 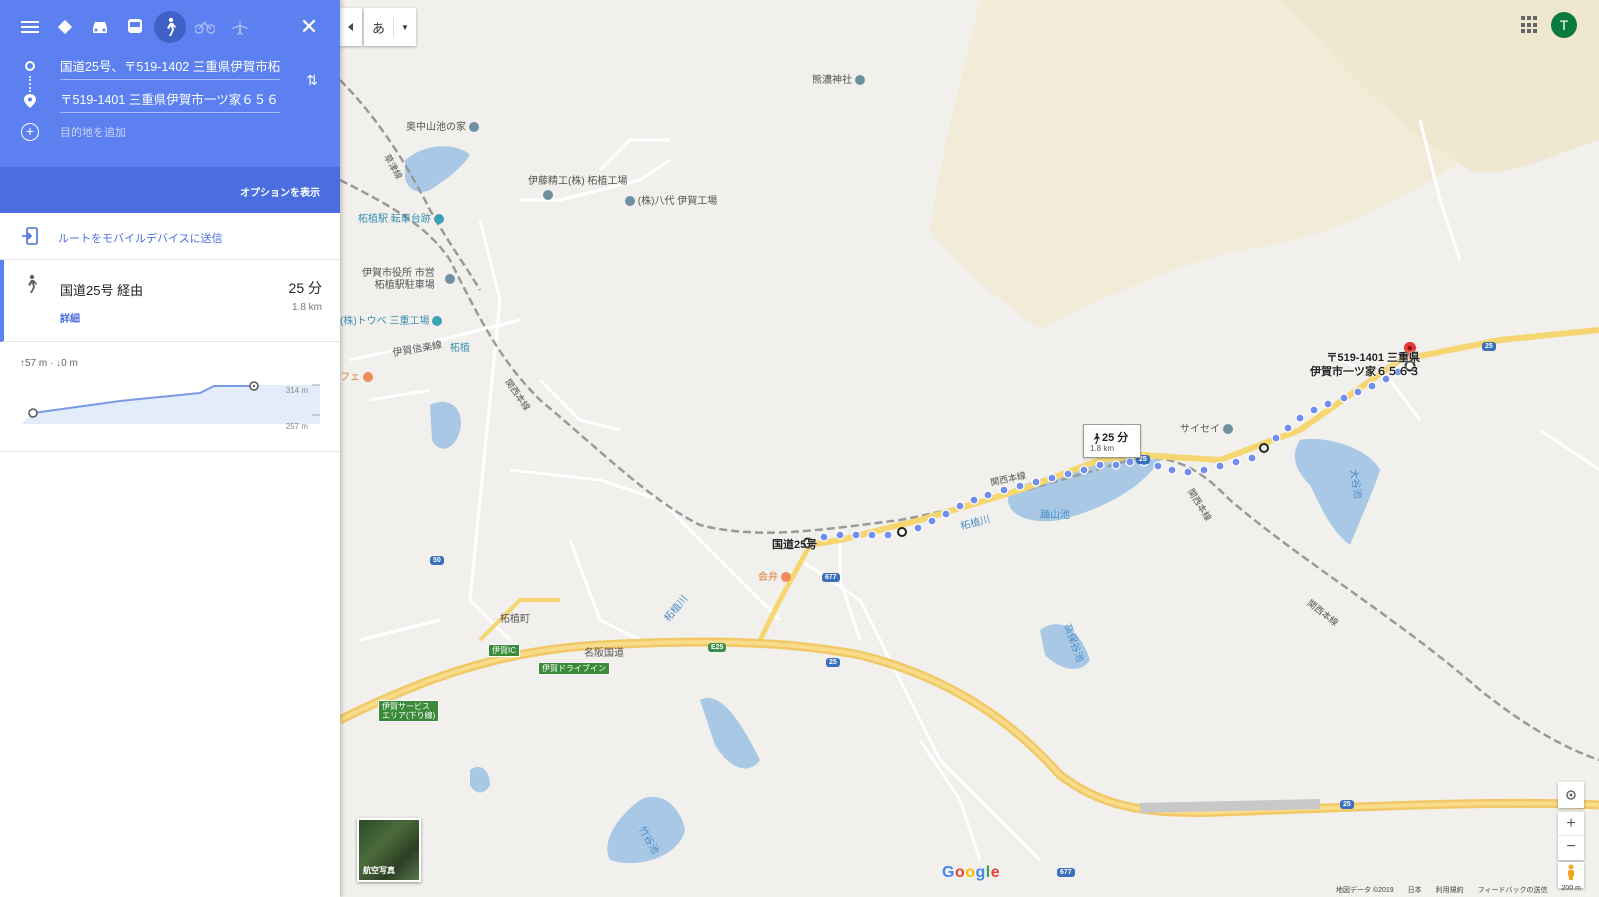 I want to click on travel-mode-bar, so click(x=136, y=27).